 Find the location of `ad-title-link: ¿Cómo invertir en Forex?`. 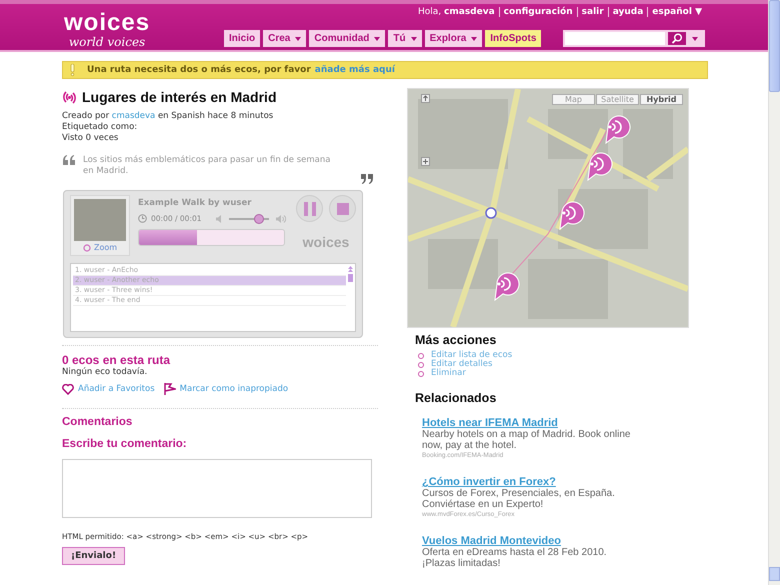

ad-title-link: ¿Cómo invertir en Forex? is located at coordinates (529, 482).